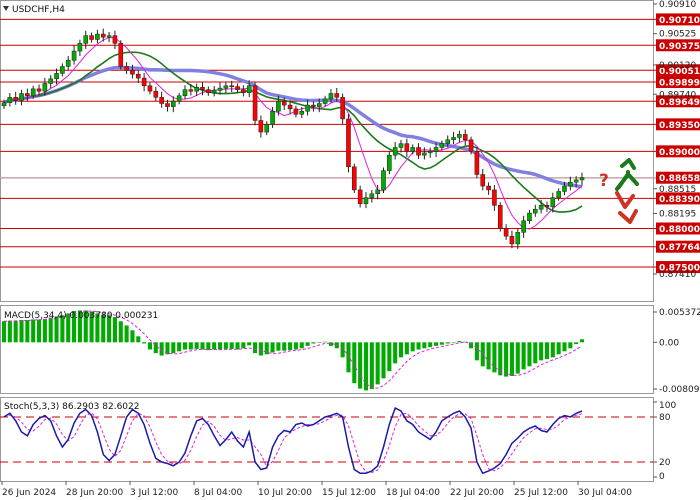 The image size is (700, 500). What do you see at coordinates (679, 390) in the screenshot?
I see `macd-tick-label: -0.008099` at bounding box center [679, 390].